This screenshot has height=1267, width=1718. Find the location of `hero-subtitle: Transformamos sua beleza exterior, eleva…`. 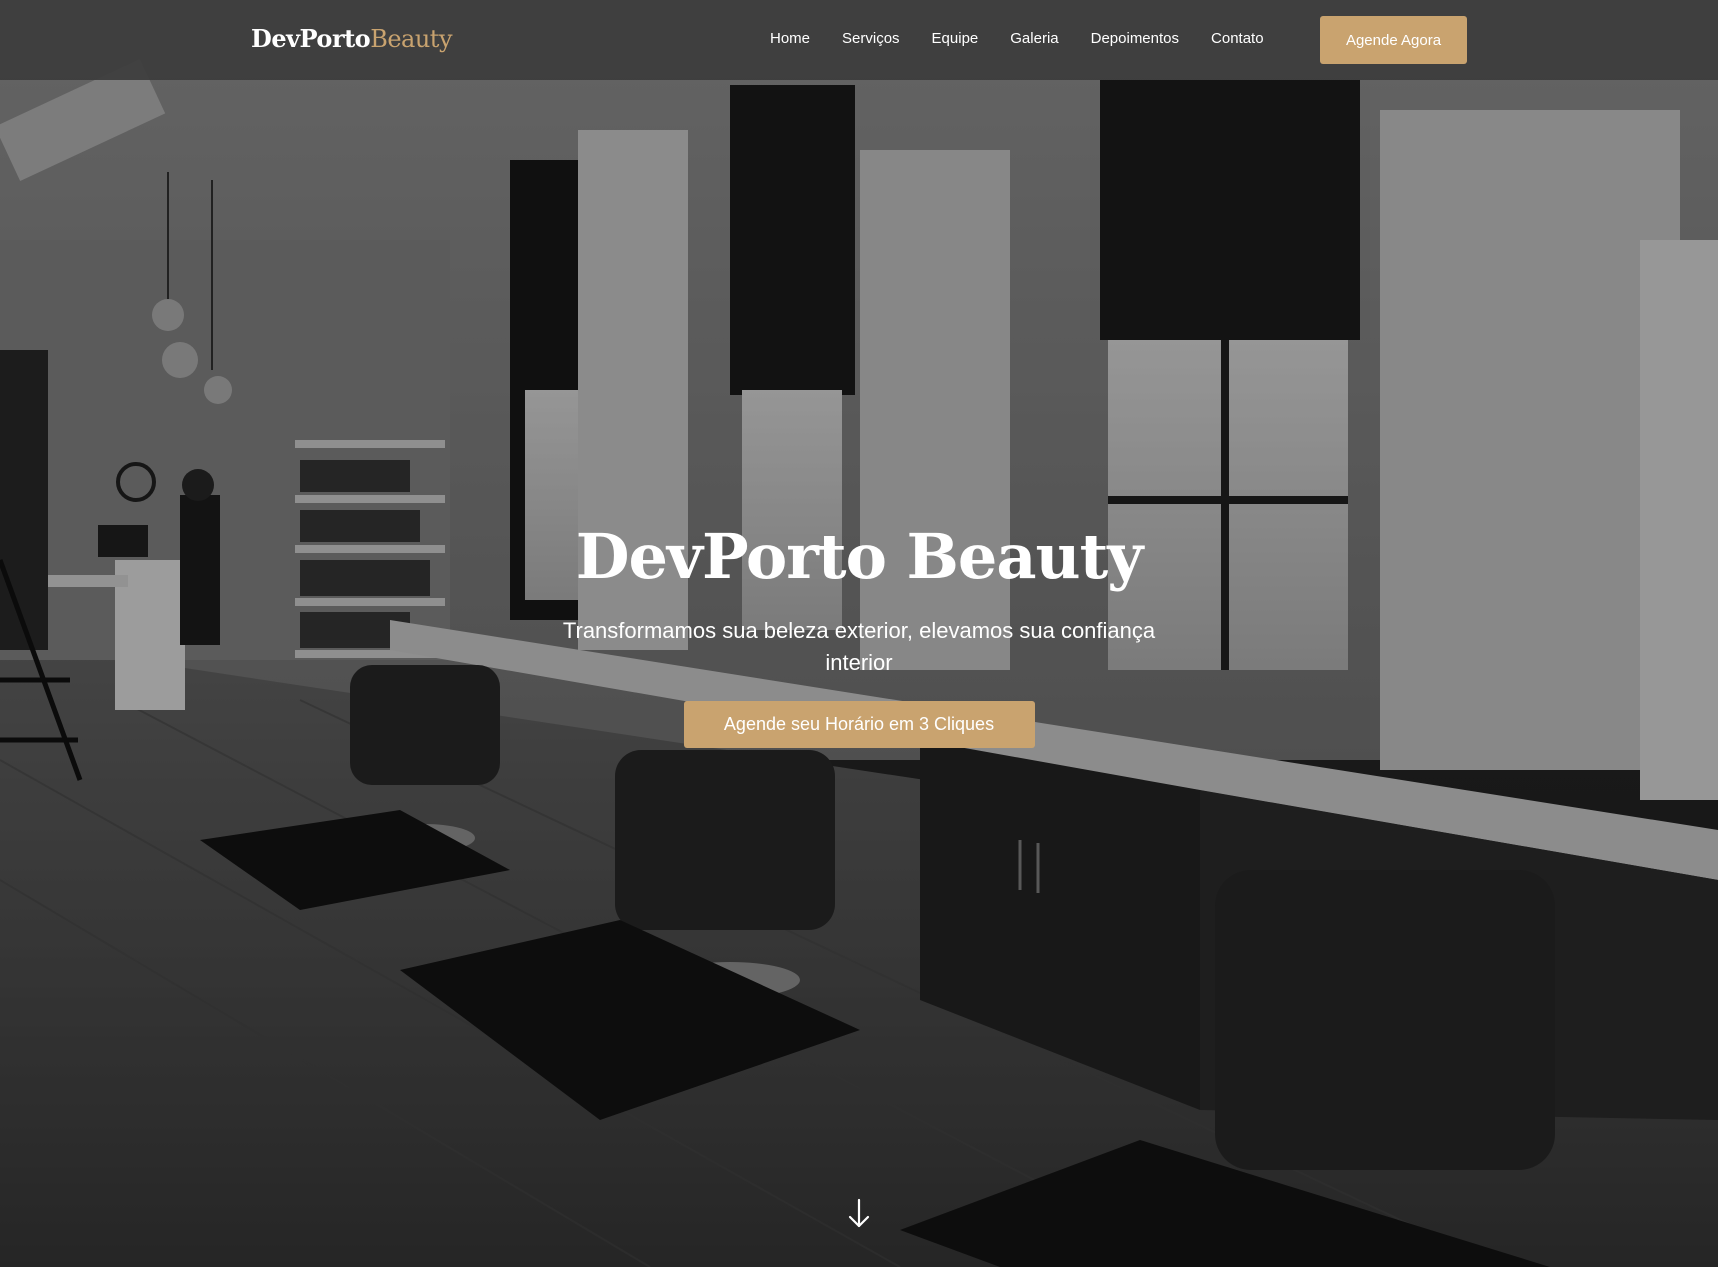

hero-subtitle: Transformamos sua beleza exterior, eleva… is located at coordinates (859, 646).